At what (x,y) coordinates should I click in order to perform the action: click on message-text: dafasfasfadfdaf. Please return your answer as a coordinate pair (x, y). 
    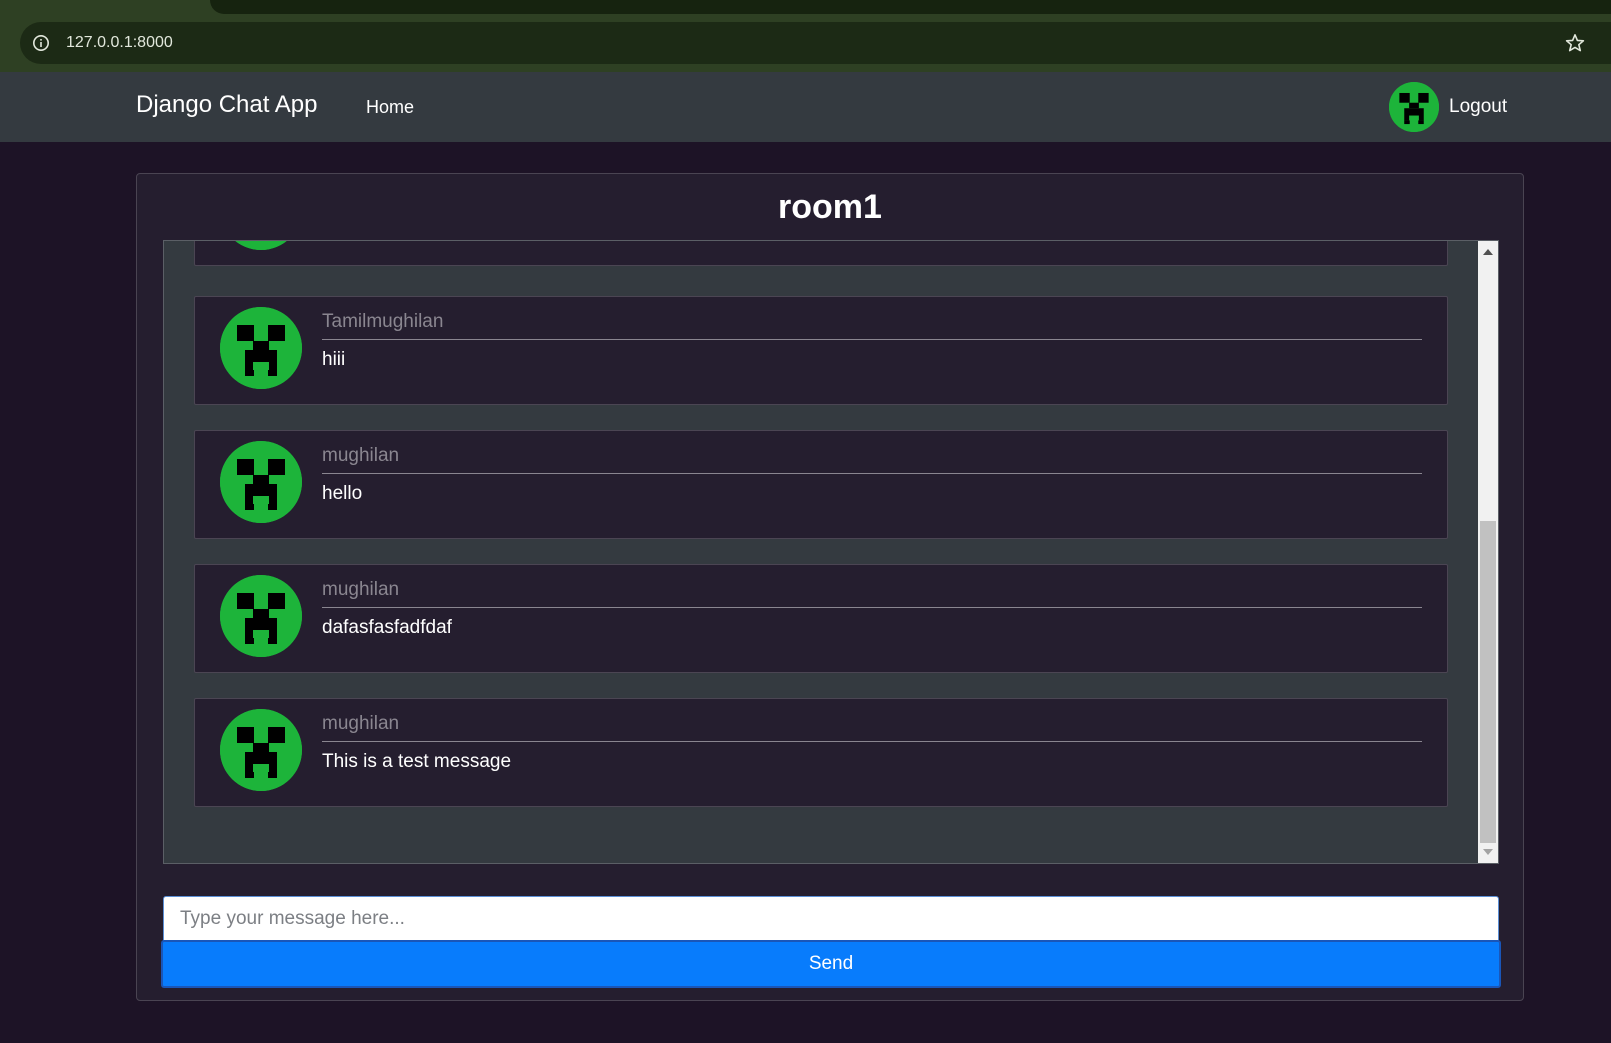
    Looking at the image, I should click on (387, 627).